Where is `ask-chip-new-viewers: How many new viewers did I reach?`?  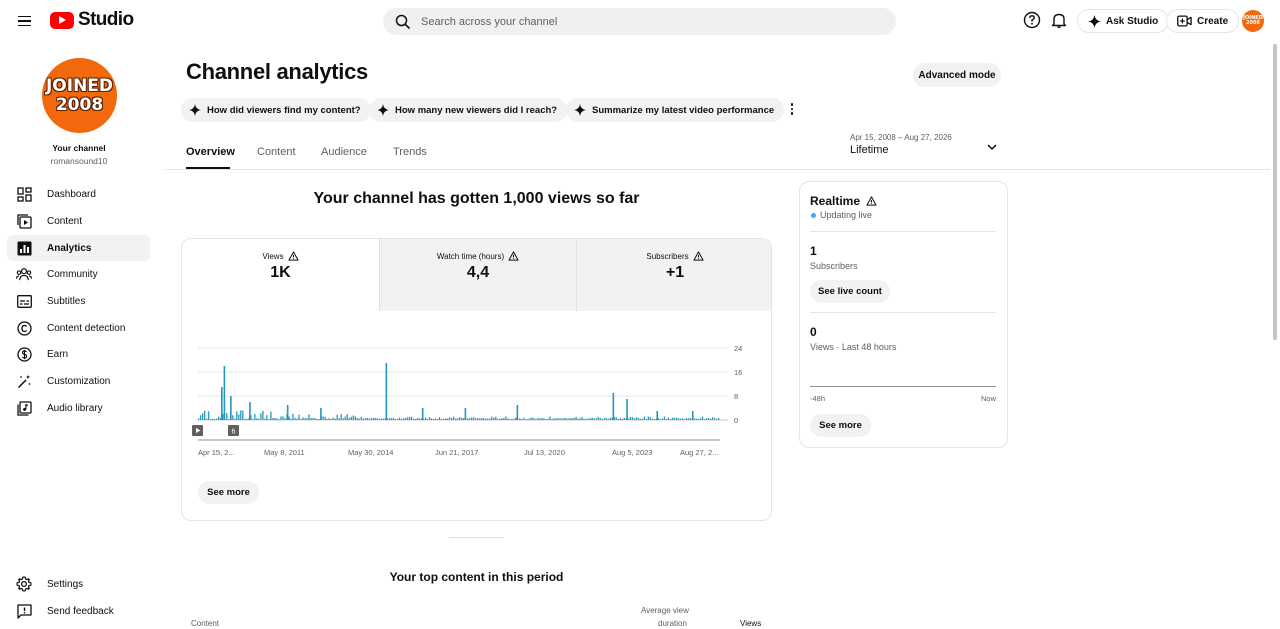
ask-chip-new-viewers: How many new viewers did I reach? is located at coordinates (468, 110).